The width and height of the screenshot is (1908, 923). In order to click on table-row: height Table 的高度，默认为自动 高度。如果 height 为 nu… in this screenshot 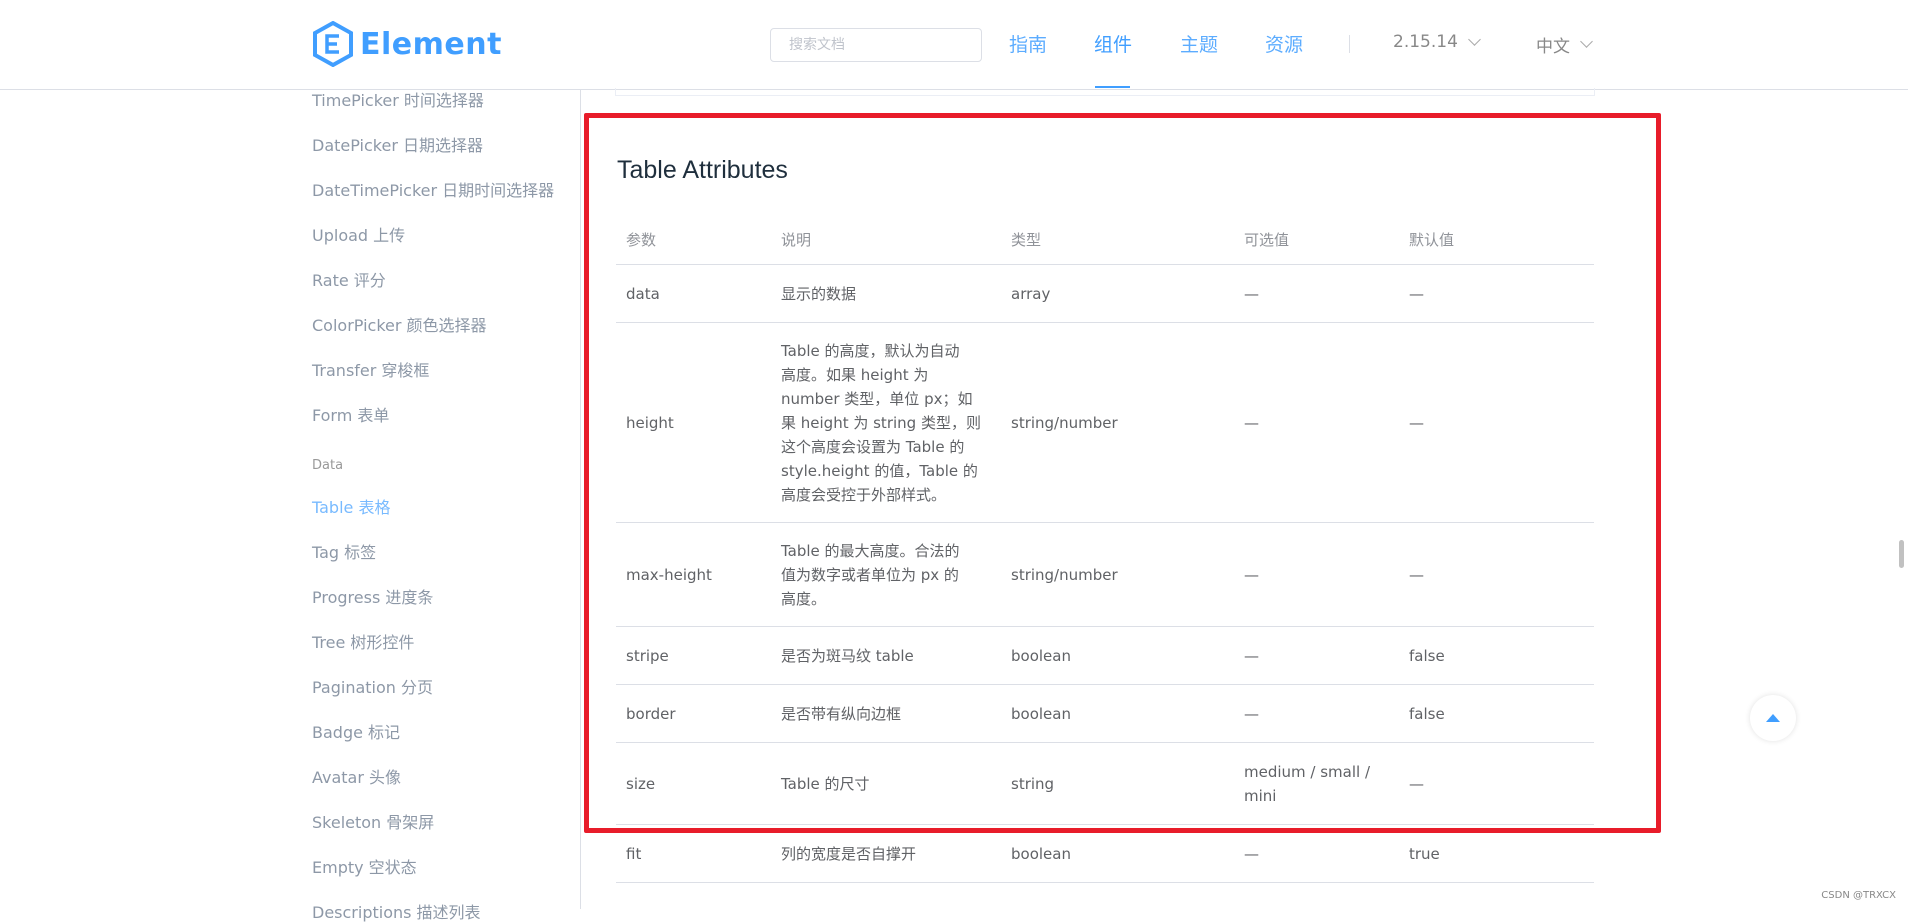, I will do `click(1105, 422)`.